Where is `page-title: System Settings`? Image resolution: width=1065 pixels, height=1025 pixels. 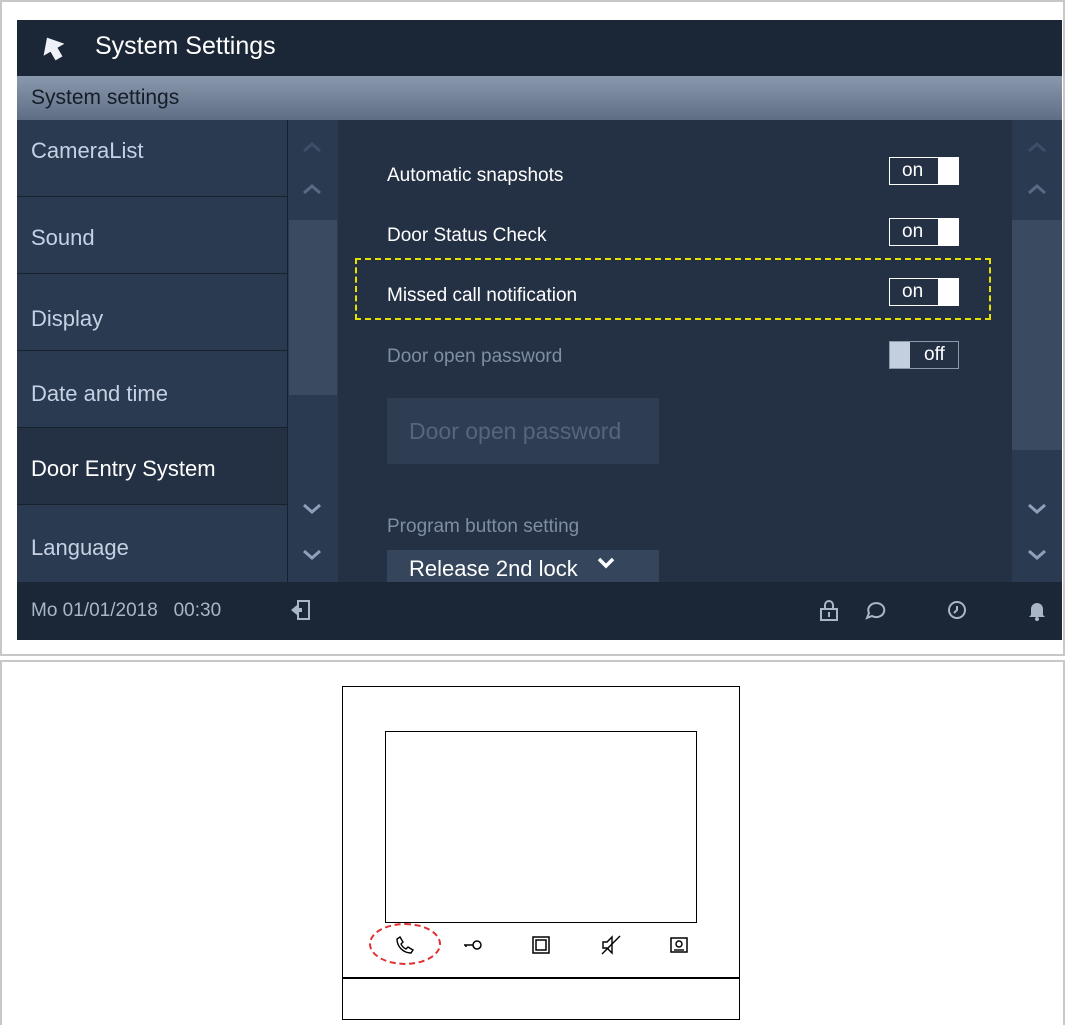 page-title: System Settings is located at coordinates (185, 46).